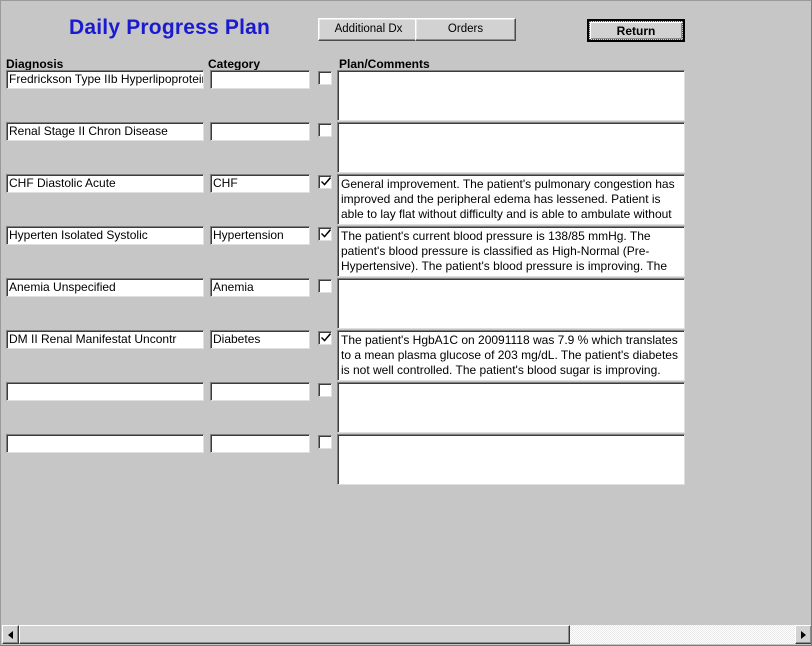  I want to click on scroll-left-arrow-icon, so click(10, 634).